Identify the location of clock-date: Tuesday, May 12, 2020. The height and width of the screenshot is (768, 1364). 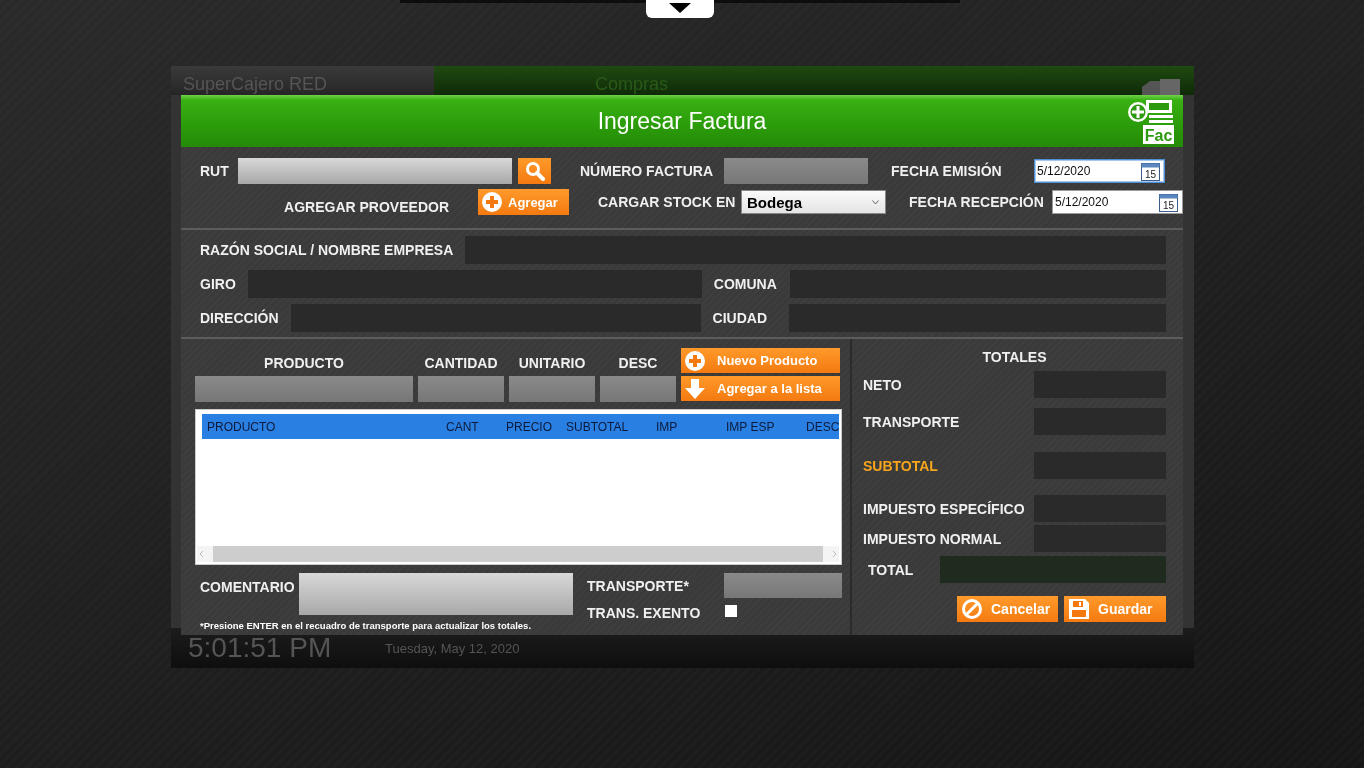
(452, 648).